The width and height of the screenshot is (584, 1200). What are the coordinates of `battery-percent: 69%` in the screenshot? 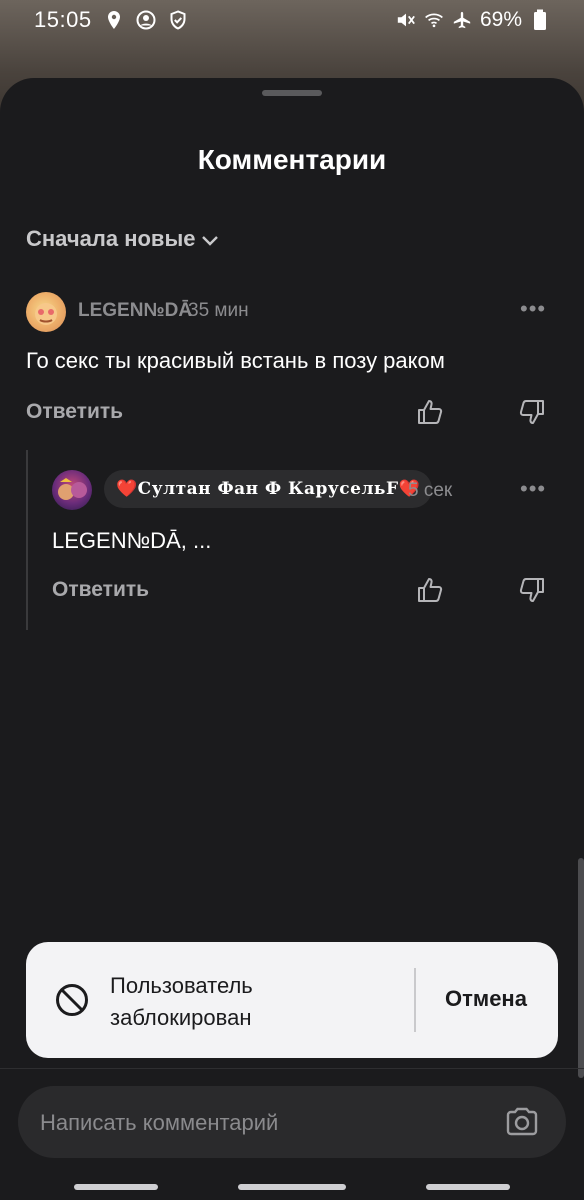 It's located at (500, 19).